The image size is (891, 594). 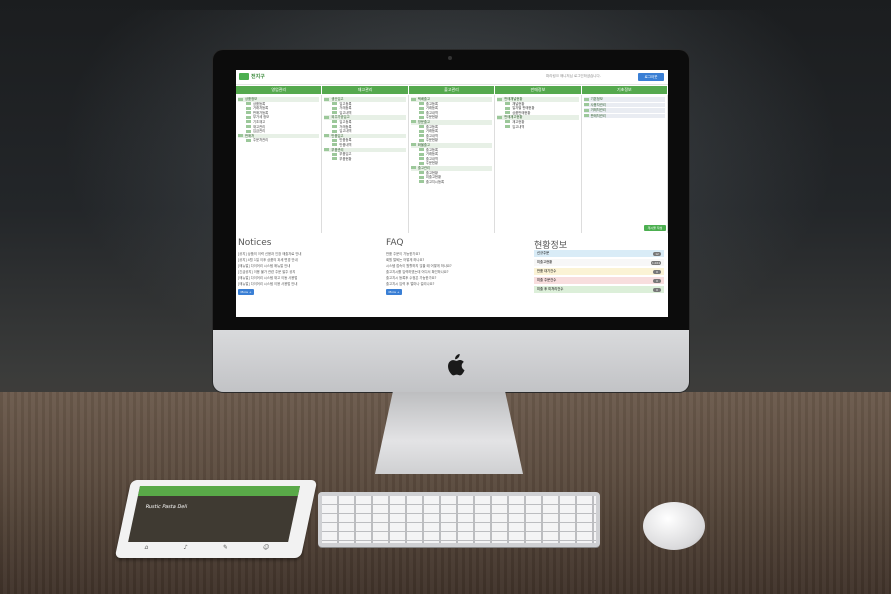 What do you see at coordinates (258, 77) in the screenshot?
I see `logo-text: 전지구` at bounding box center [258, 77].